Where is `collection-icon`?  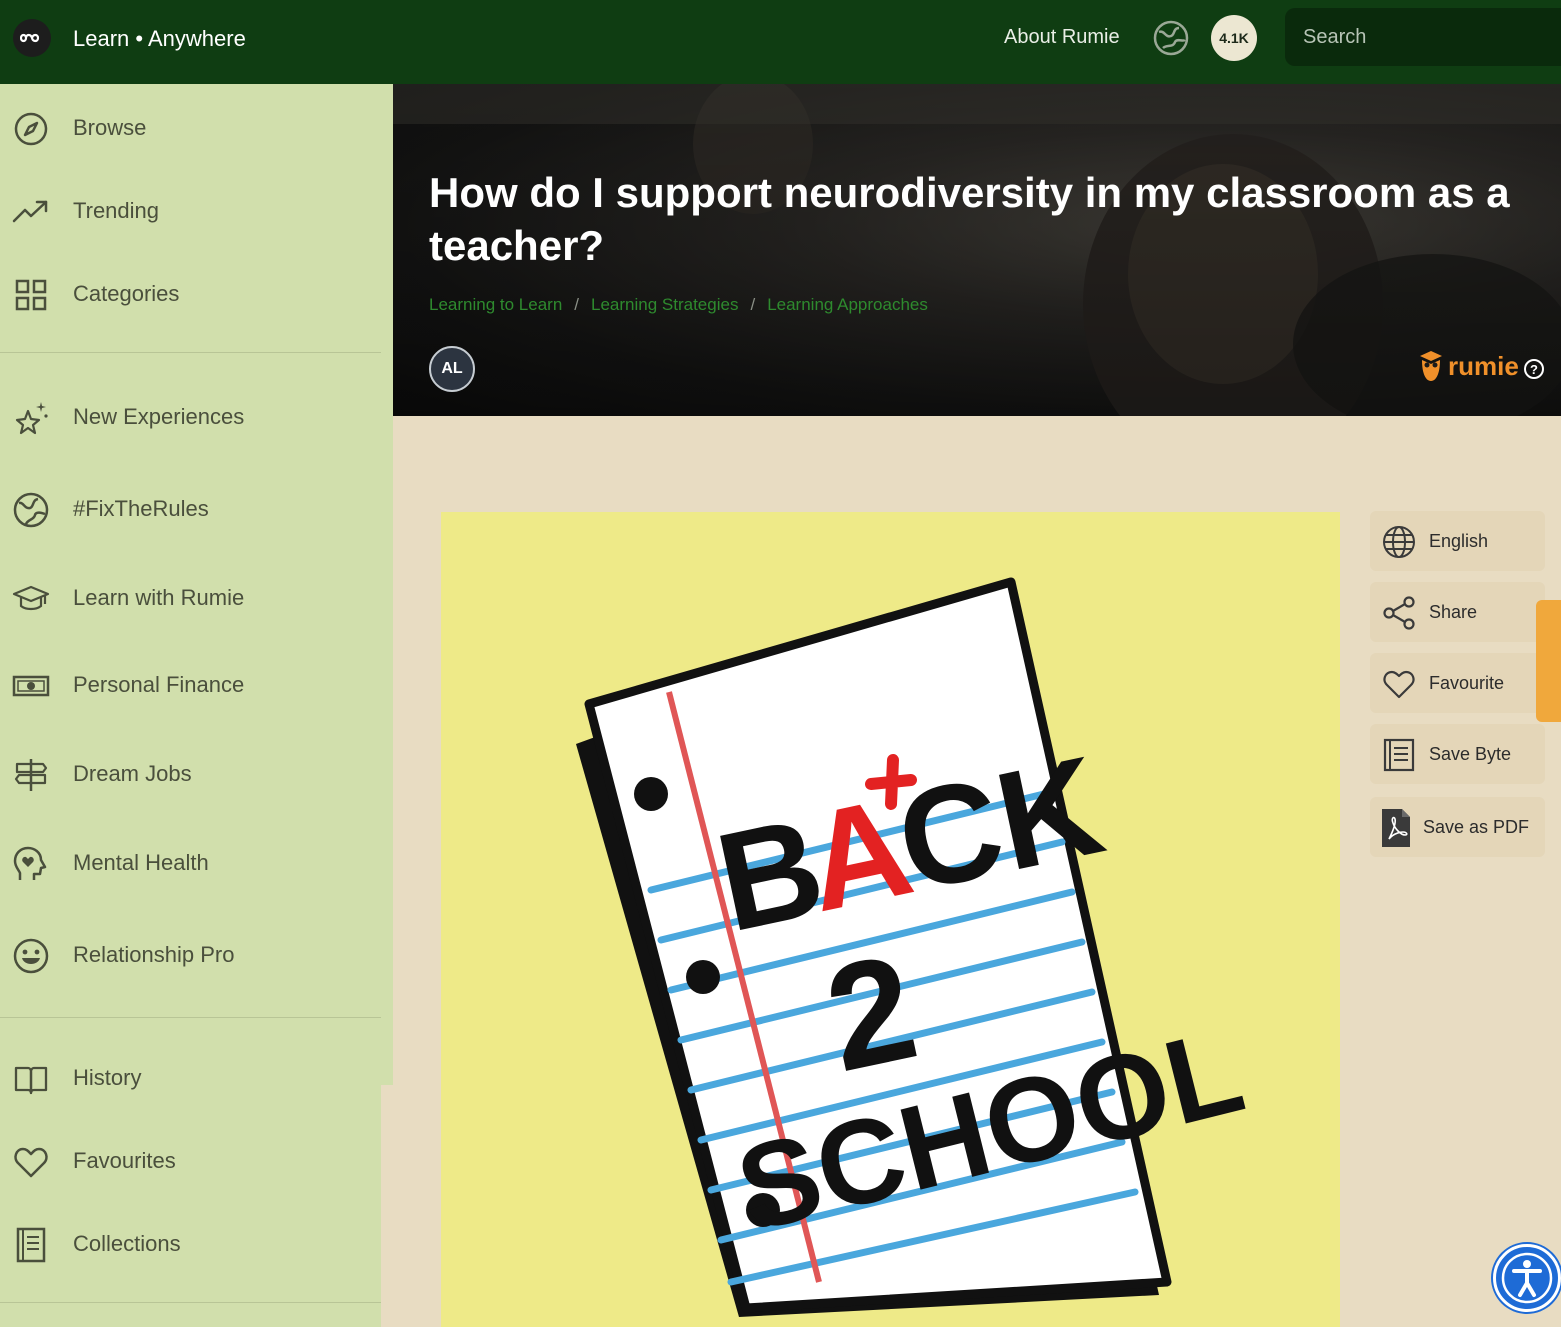
collection-icon is located at coordinates (31, 1245).